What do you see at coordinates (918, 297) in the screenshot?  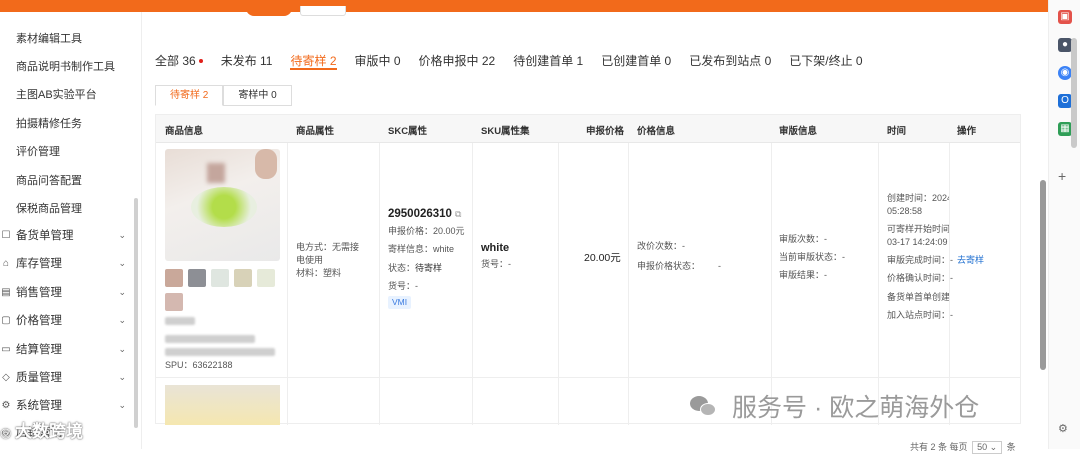 I see `order-created-time: 备货单首单创建` at bounding box center [918, 297].